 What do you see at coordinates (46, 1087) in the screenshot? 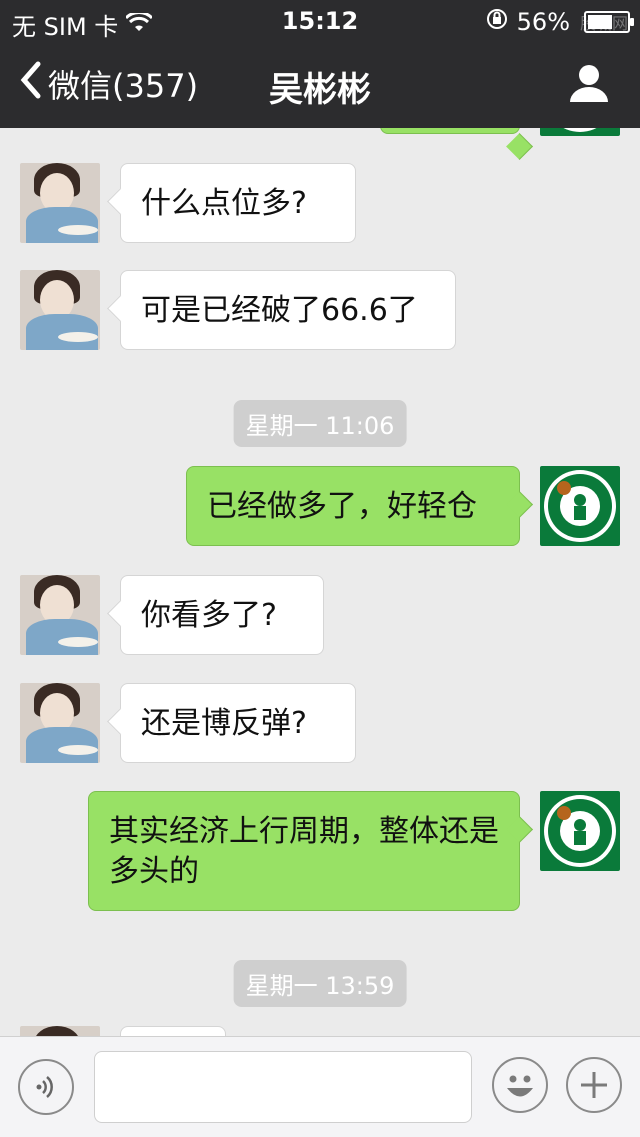
I see `voice-icon` at bounding box center [46, 1087].